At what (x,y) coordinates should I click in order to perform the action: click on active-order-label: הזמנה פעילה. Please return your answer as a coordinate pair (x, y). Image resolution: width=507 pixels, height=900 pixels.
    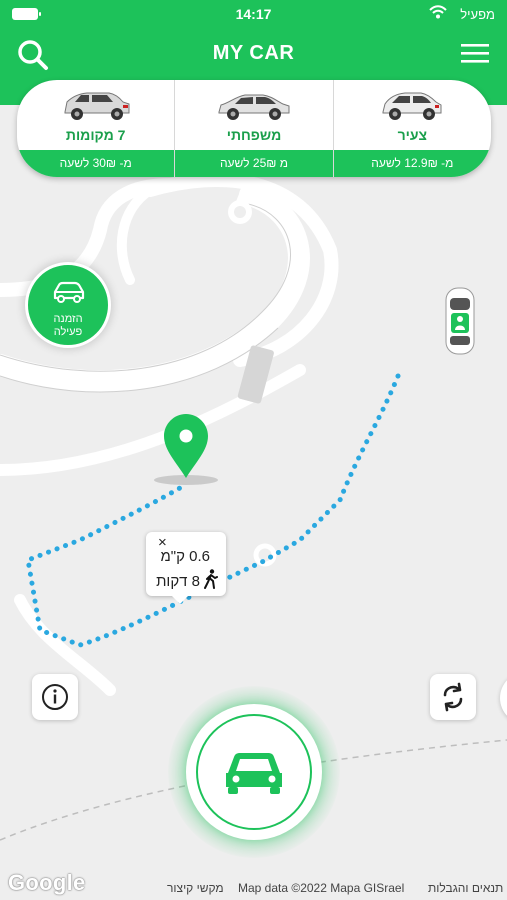
    Looking at the image, I should click on (68, 326).